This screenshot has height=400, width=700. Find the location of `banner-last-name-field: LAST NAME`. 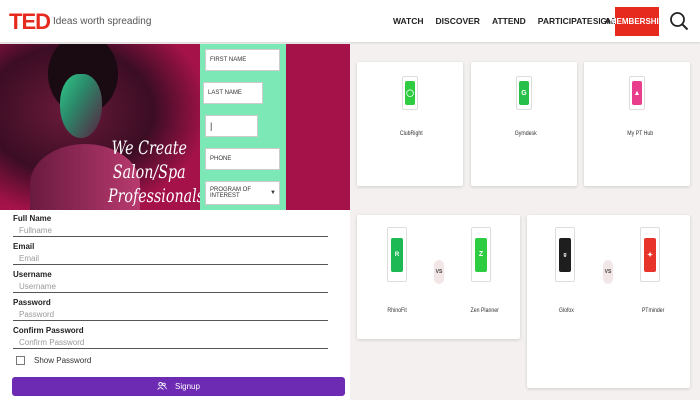

banner-last-name-field: LAST NAME is located at coordinates (233, 93).